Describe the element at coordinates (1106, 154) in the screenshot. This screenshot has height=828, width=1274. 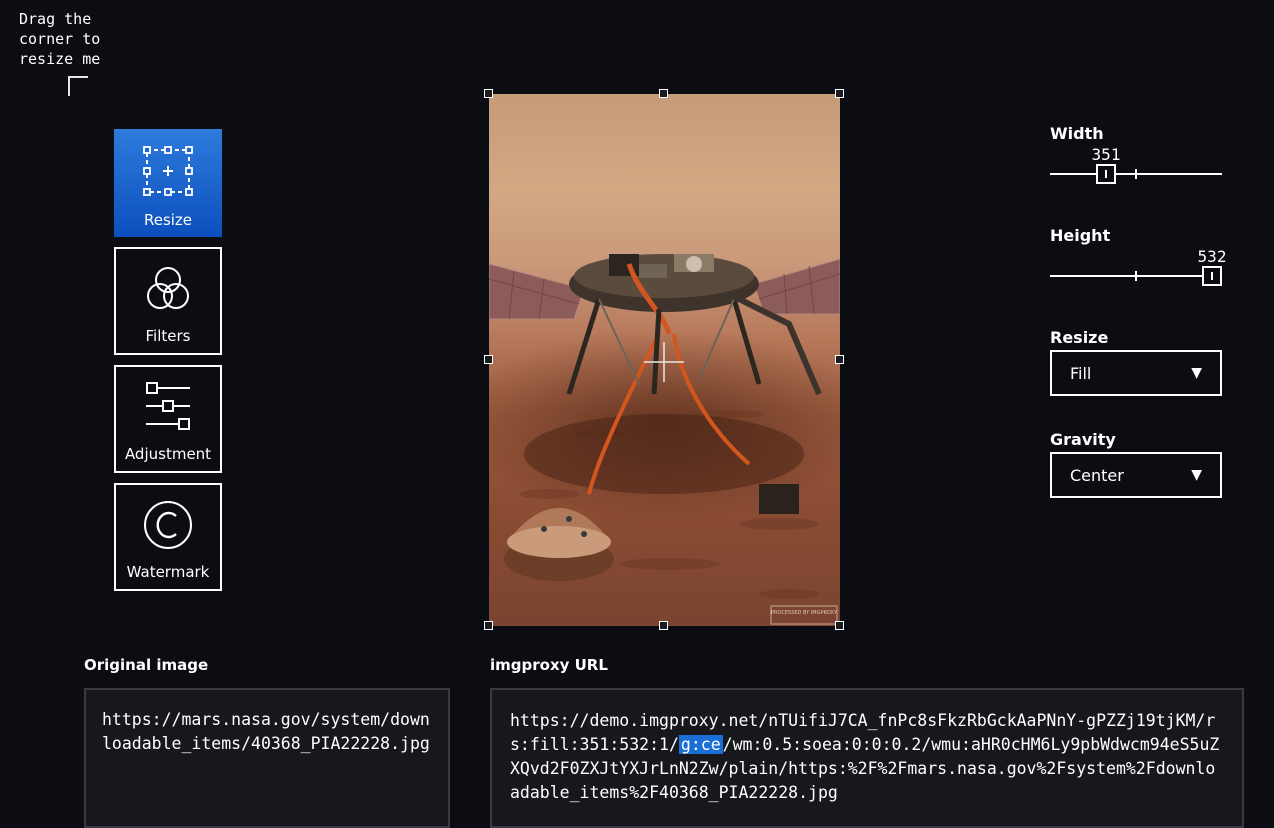
I see `width-value: 351` at that location.